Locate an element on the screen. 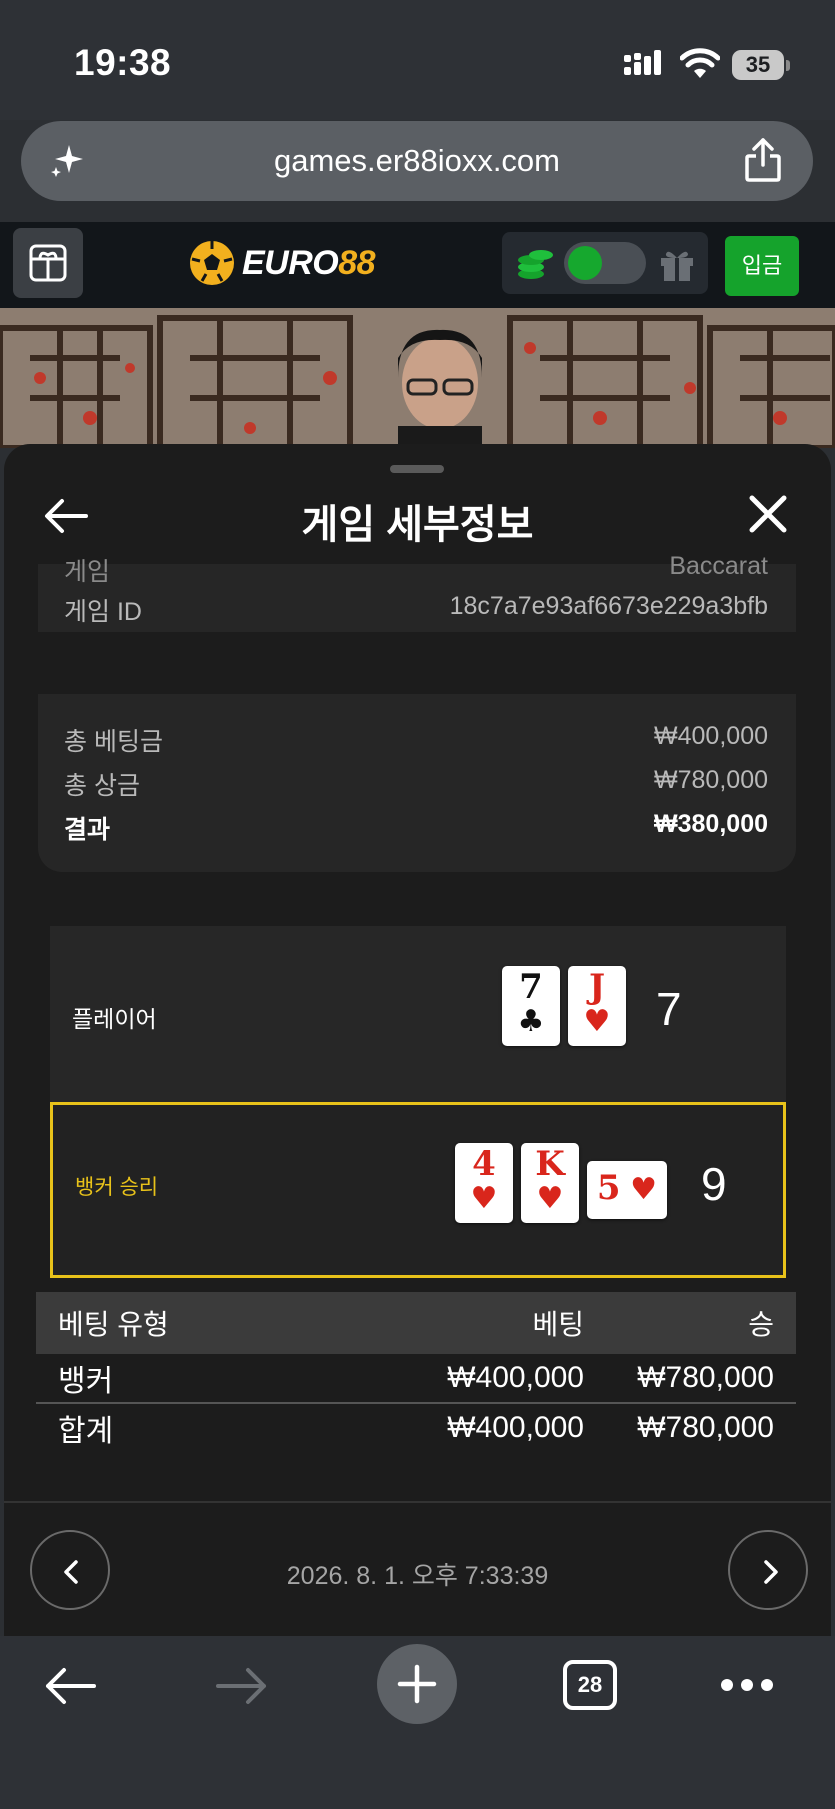  share-icon is located at coordinates (763, 160).